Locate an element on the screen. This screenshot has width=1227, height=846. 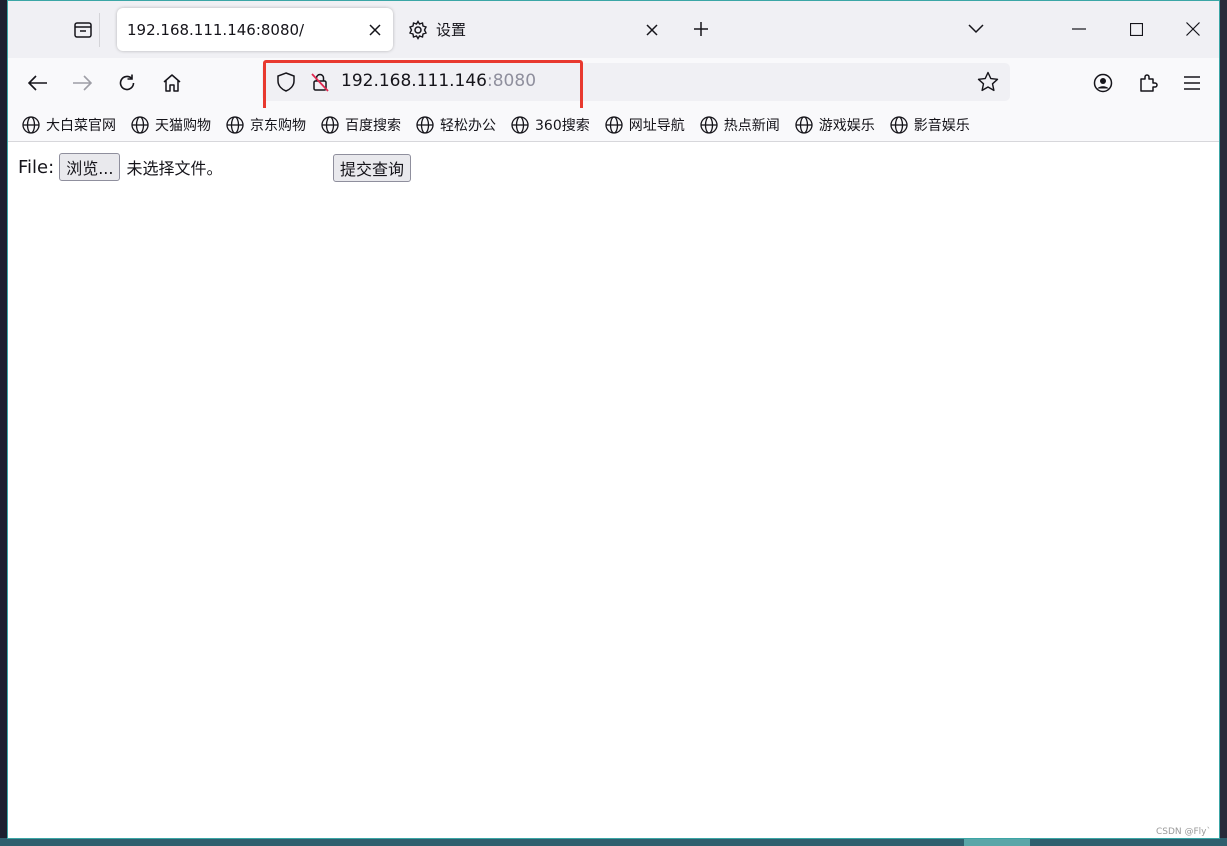
reload-icon is located at coordinates (127, 82).